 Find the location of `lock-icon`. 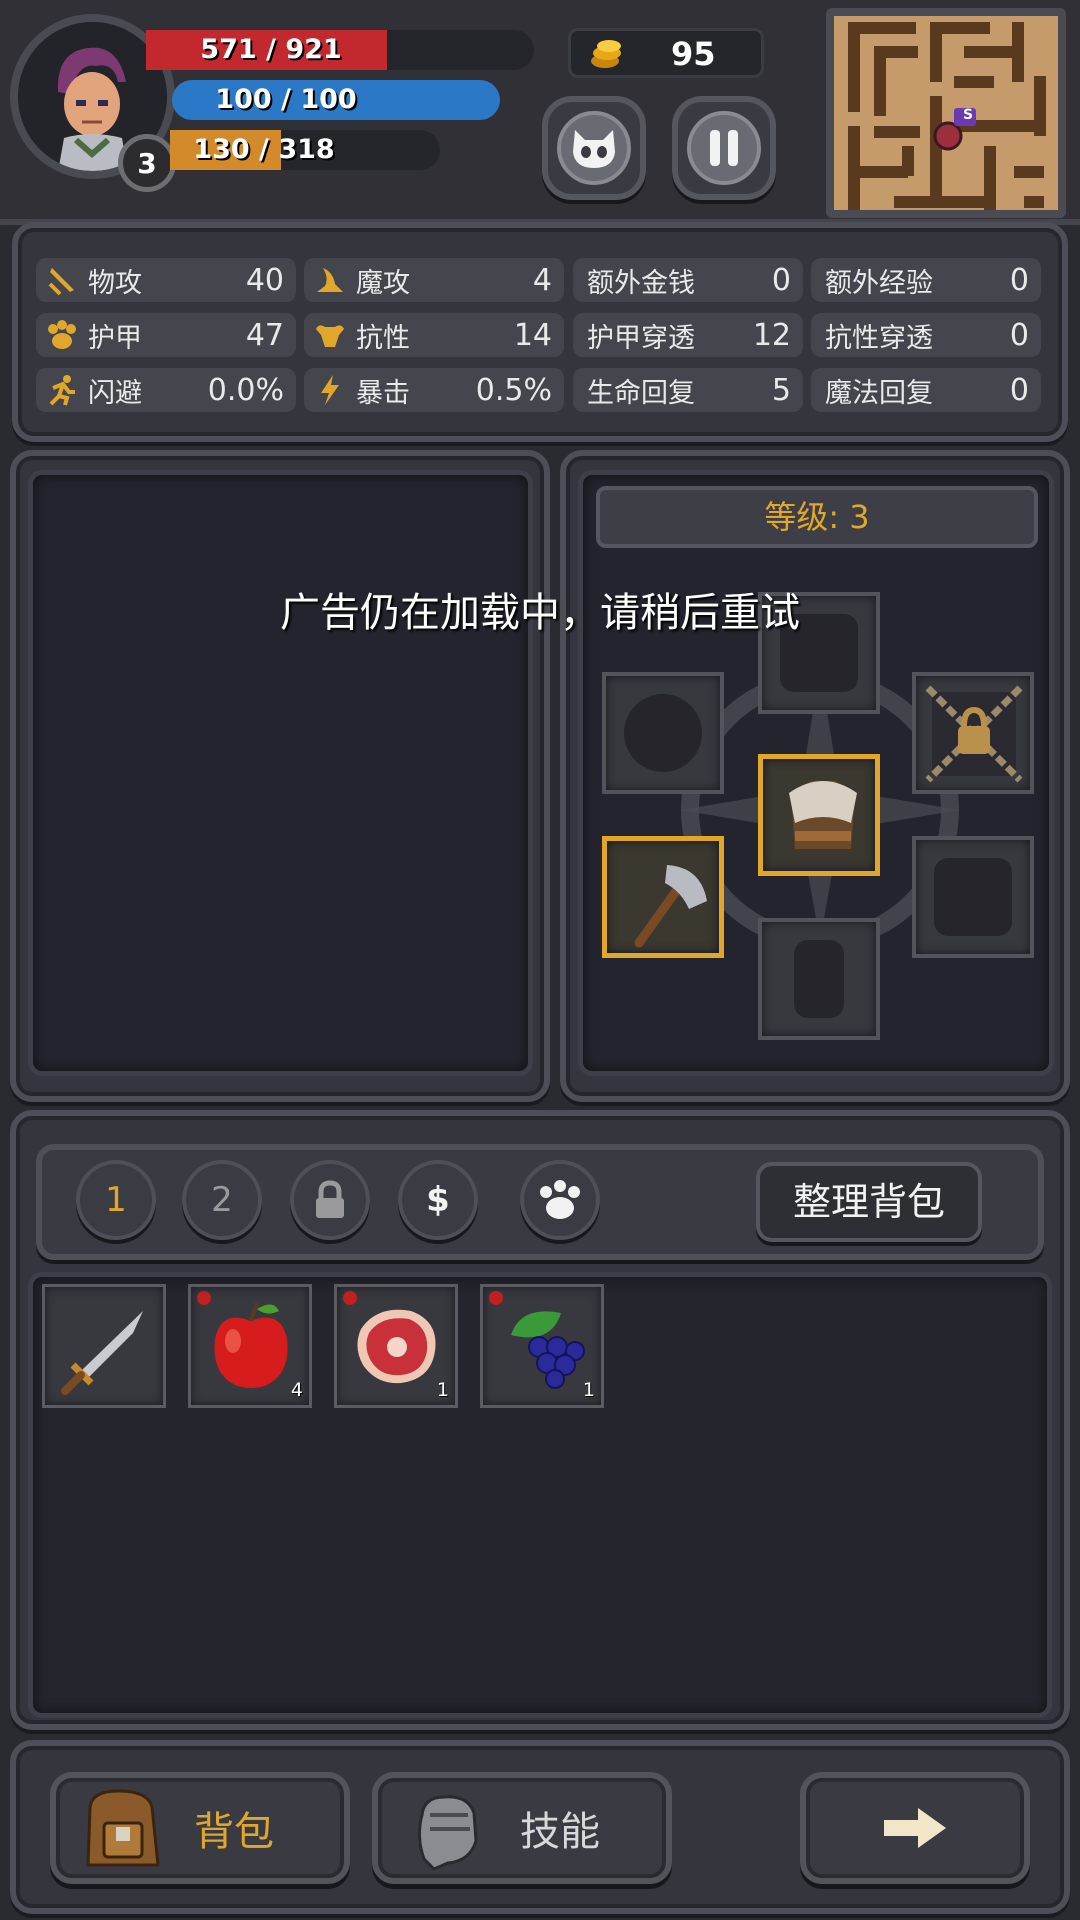

lock-icon is located at coordinates (330, 1199).